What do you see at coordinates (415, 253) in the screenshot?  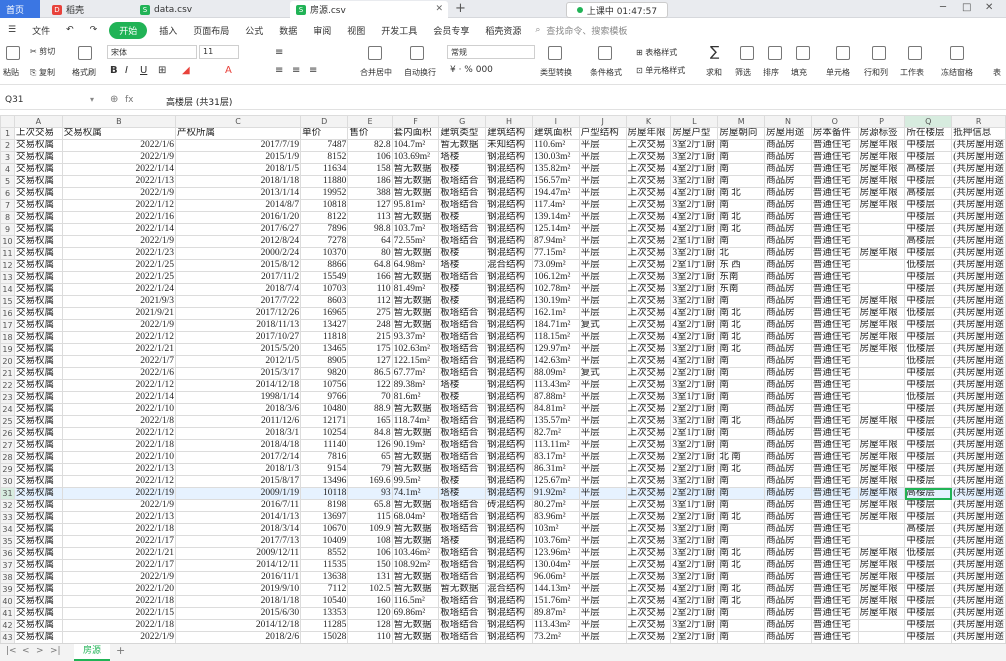 I see `cell-f11: 暂无数据` at bounding box center [415, 253].